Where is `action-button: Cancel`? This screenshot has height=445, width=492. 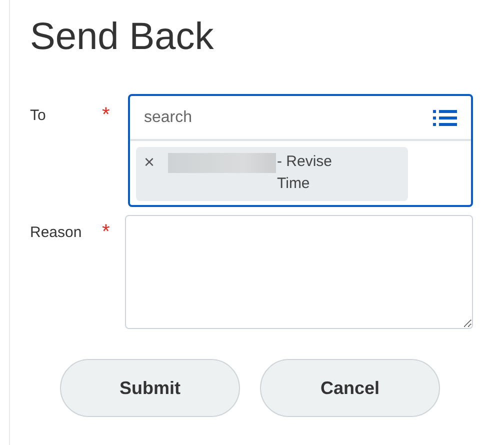
action-button: Cancel is located at coordinates (350, 388).